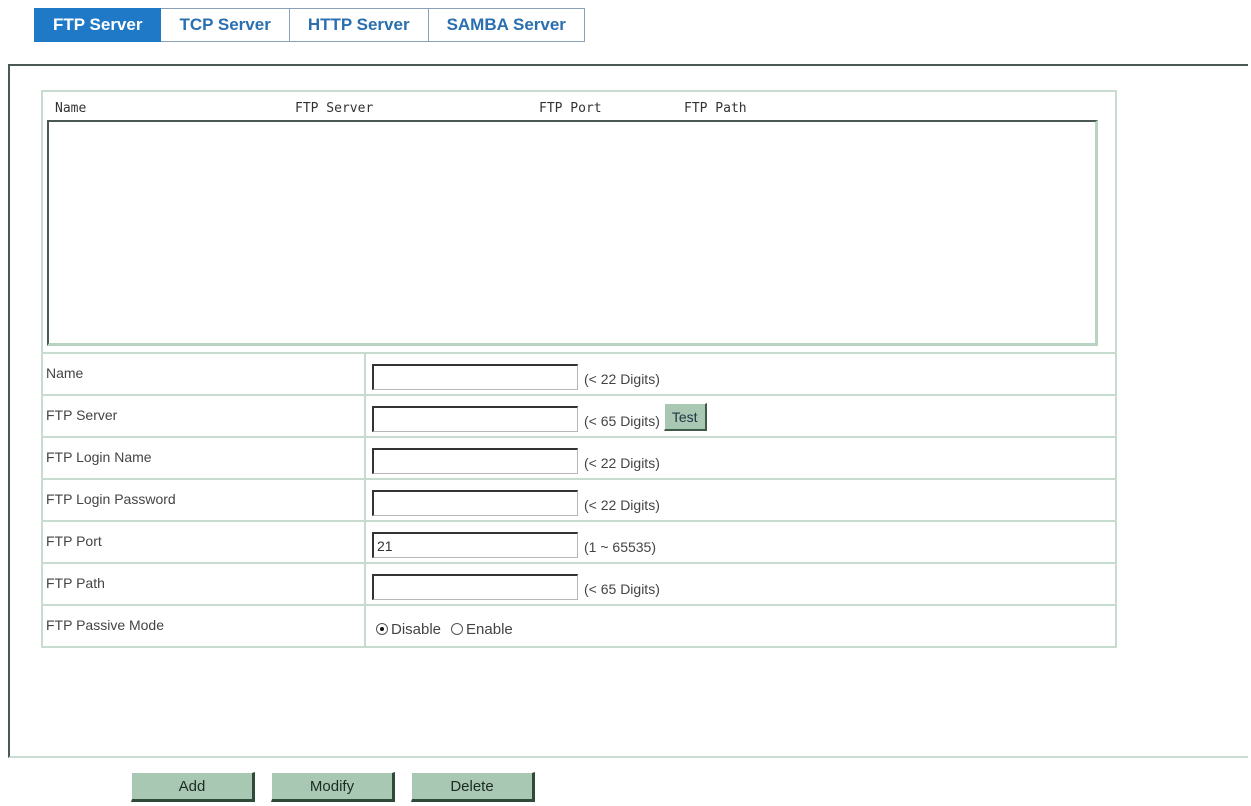 Image resolution: width=1251 pixels, height=806 pixels. What do you see at coordinates (204, 500) in the screenshot?
I see `ftp-login-password-label: FTP Login Password` at bounding box center [204, 500].